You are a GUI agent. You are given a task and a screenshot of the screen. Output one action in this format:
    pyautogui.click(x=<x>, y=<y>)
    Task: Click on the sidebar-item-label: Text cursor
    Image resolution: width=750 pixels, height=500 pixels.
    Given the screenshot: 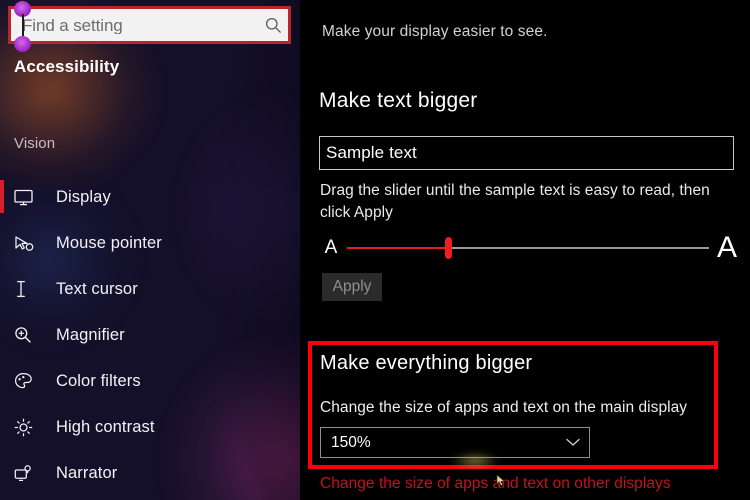 What is the action you would take?
    pyautogui.click(x=97, y=288)
    